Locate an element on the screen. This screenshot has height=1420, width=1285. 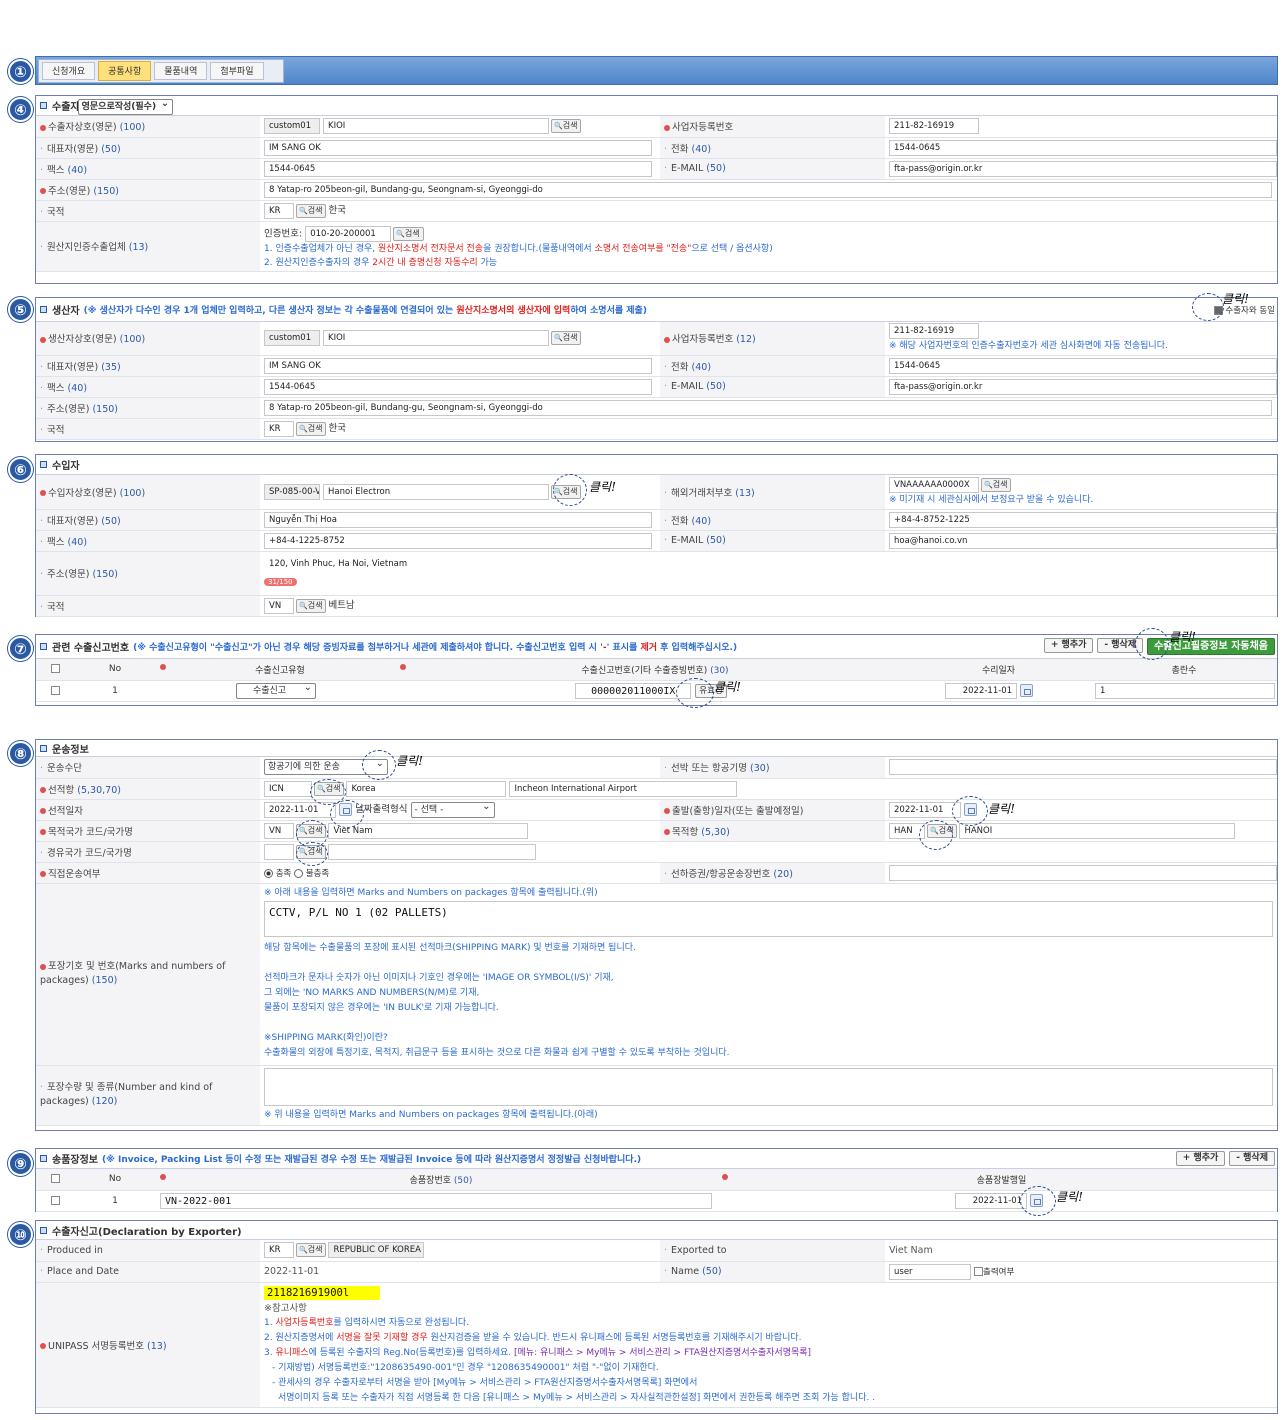
related-date-input: 2022-11-01 is located at coordinates (981, 690).